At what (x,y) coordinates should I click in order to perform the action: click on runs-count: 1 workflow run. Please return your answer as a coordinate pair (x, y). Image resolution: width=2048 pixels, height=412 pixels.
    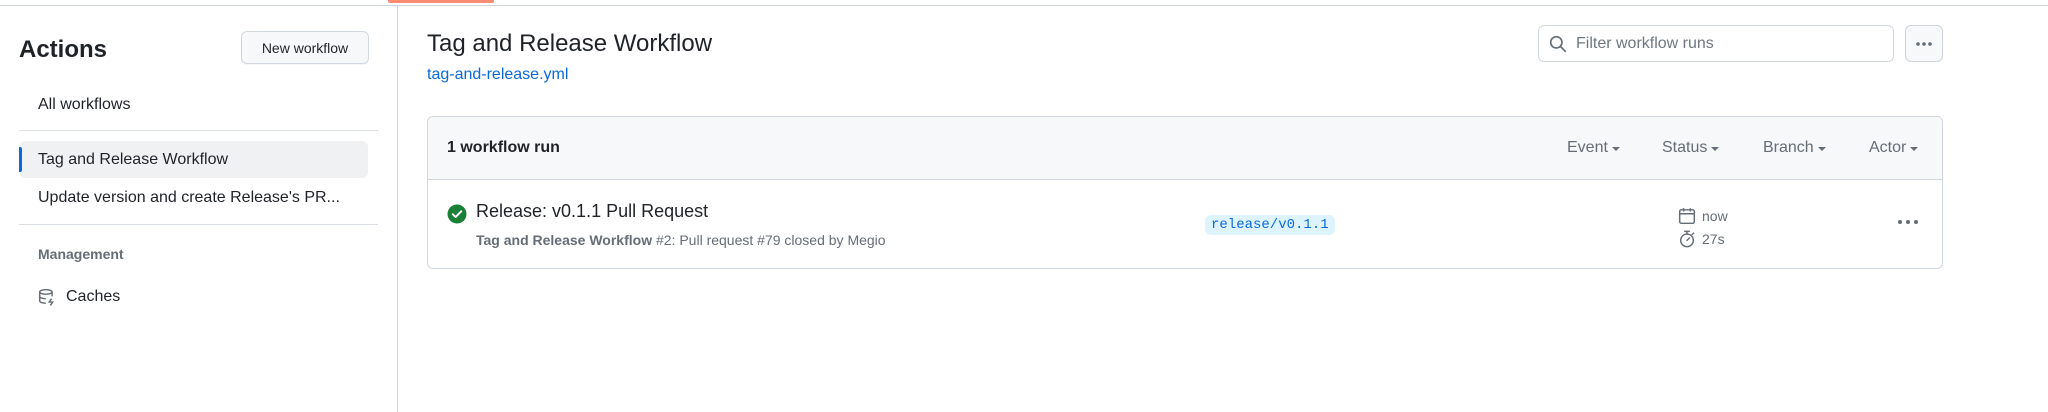
    Looking at the image, I should click on (503, 147).